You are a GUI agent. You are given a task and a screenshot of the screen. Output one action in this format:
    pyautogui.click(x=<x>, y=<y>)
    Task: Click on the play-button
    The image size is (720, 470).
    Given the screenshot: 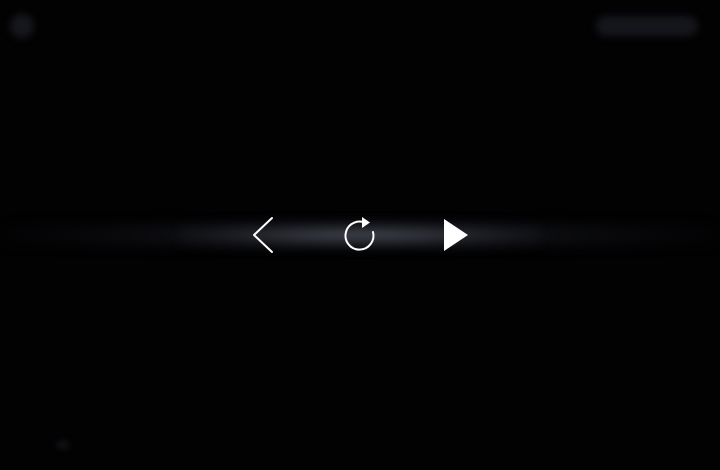 What is the action you would take?
    pyautogui.click(x=456, y=235)
    